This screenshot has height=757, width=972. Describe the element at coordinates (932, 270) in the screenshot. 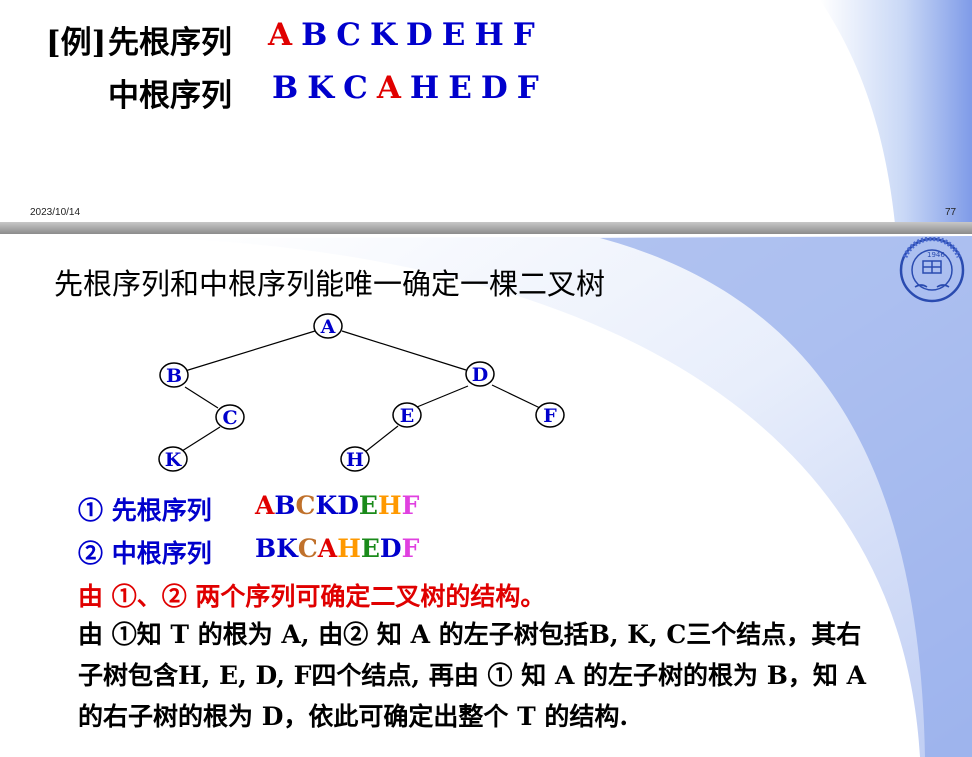

I see `university-logo: 1946` at that location.